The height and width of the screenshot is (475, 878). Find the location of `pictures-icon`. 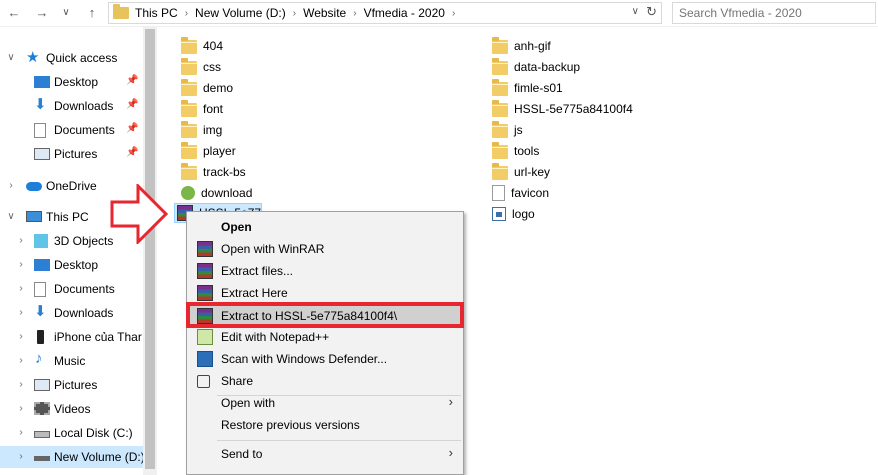

pictures-icon is located at coordinates (42, 154).